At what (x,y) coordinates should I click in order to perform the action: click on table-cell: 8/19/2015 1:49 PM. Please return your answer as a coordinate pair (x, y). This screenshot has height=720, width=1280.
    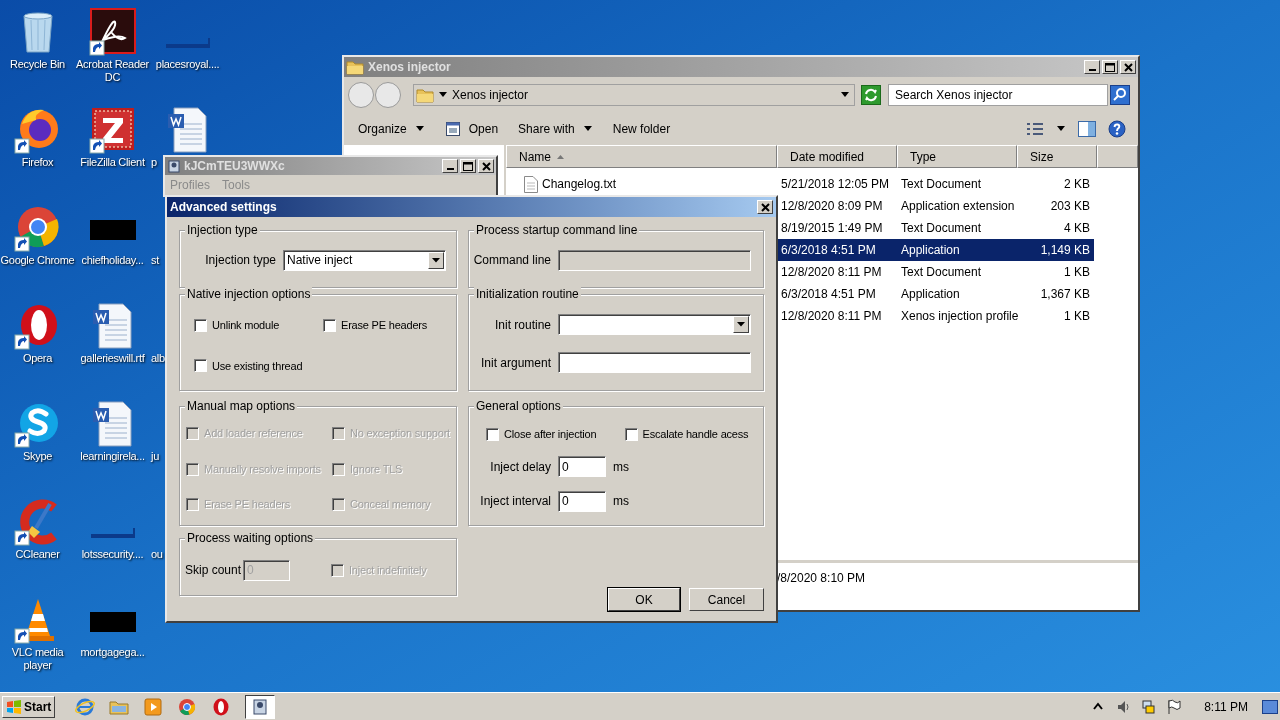
    Looking at the image, I should click on (837, 228).